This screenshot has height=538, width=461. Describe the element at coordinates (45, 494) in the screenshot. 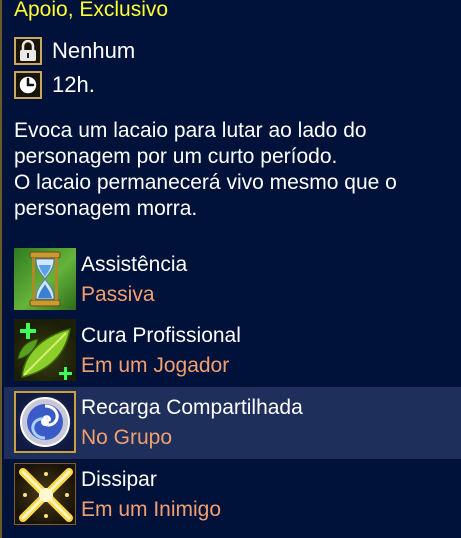

I see `cross-burst-icon` at that location.